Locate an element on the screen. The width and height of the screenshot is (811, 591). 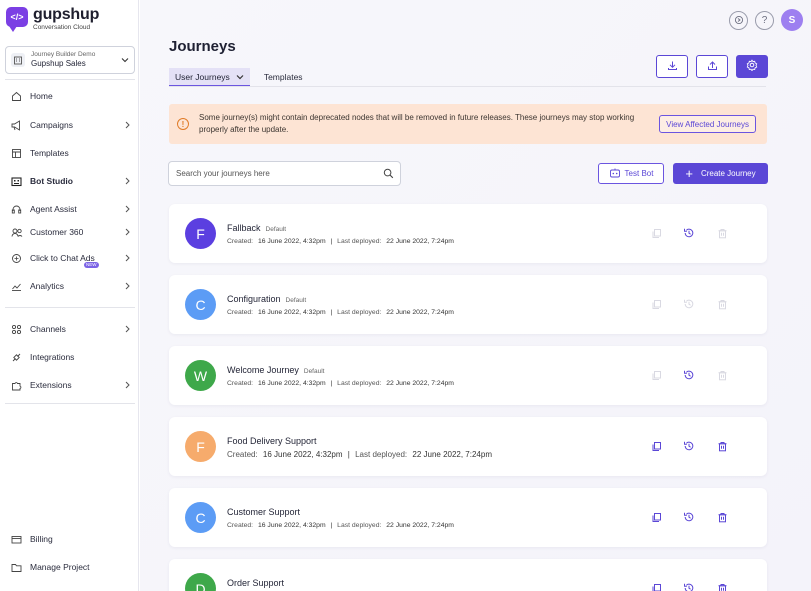
templates-icon is located at coordinates (16, 153).